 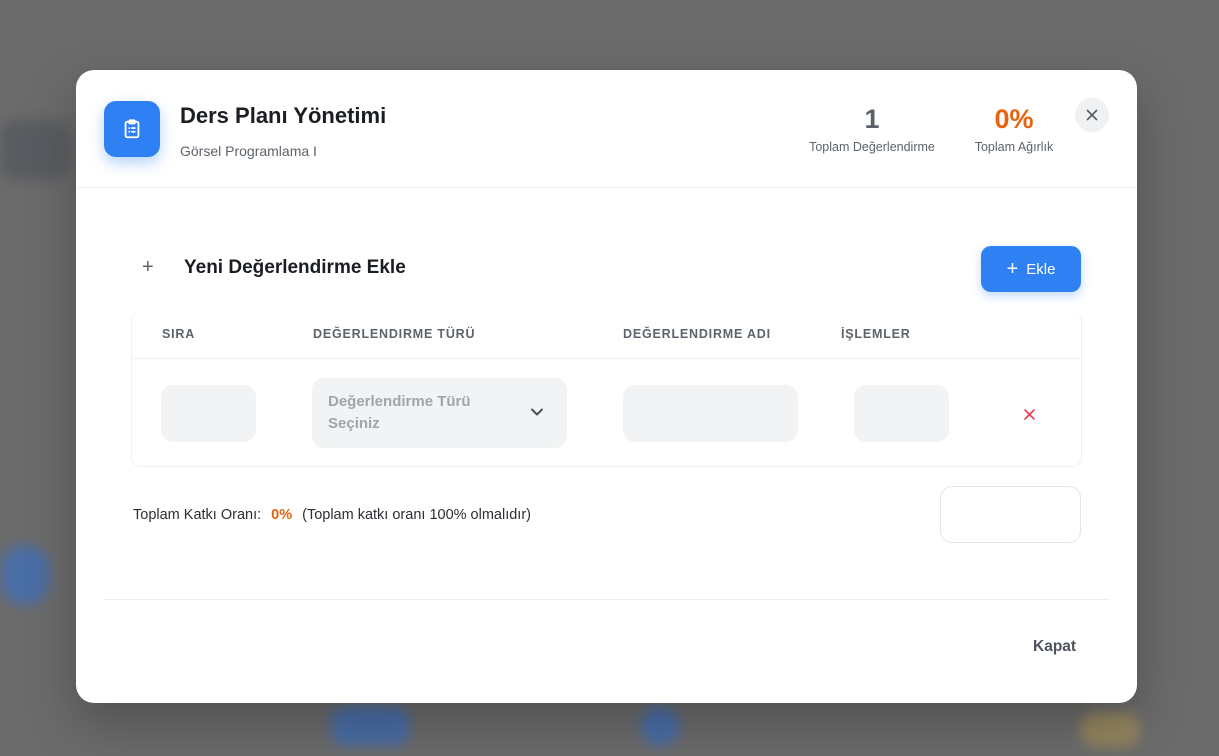 What do you see at coordinates (697, 334) in the screenshot?
I see `column-header-name: DEĞERLENDIRME ADI` at bounding box center [697, 334].